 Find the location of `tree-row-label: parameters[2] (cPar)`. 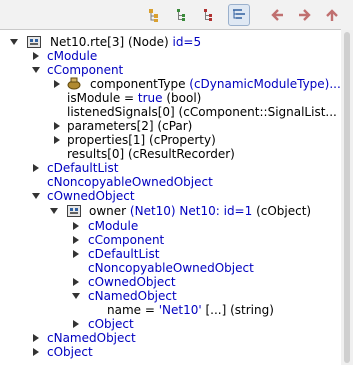

tree-row-label: parameters[2] (cPar) is located at coordinates (130, 126).